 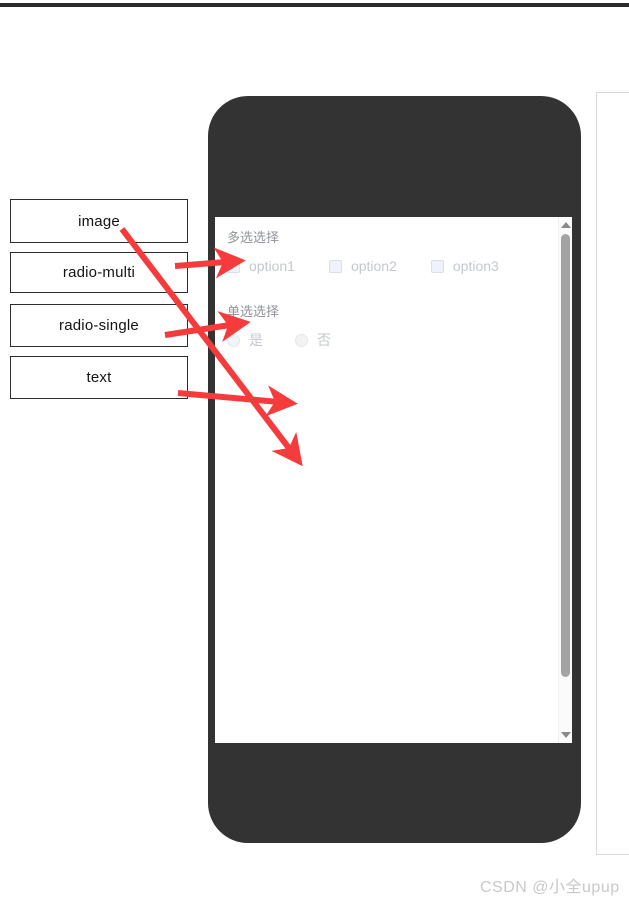 What do you see at coordinates (392, 325) in the screenshot?
I see `form-group-single-select: 单选选择 是 否` at bounding box center [392, 325].